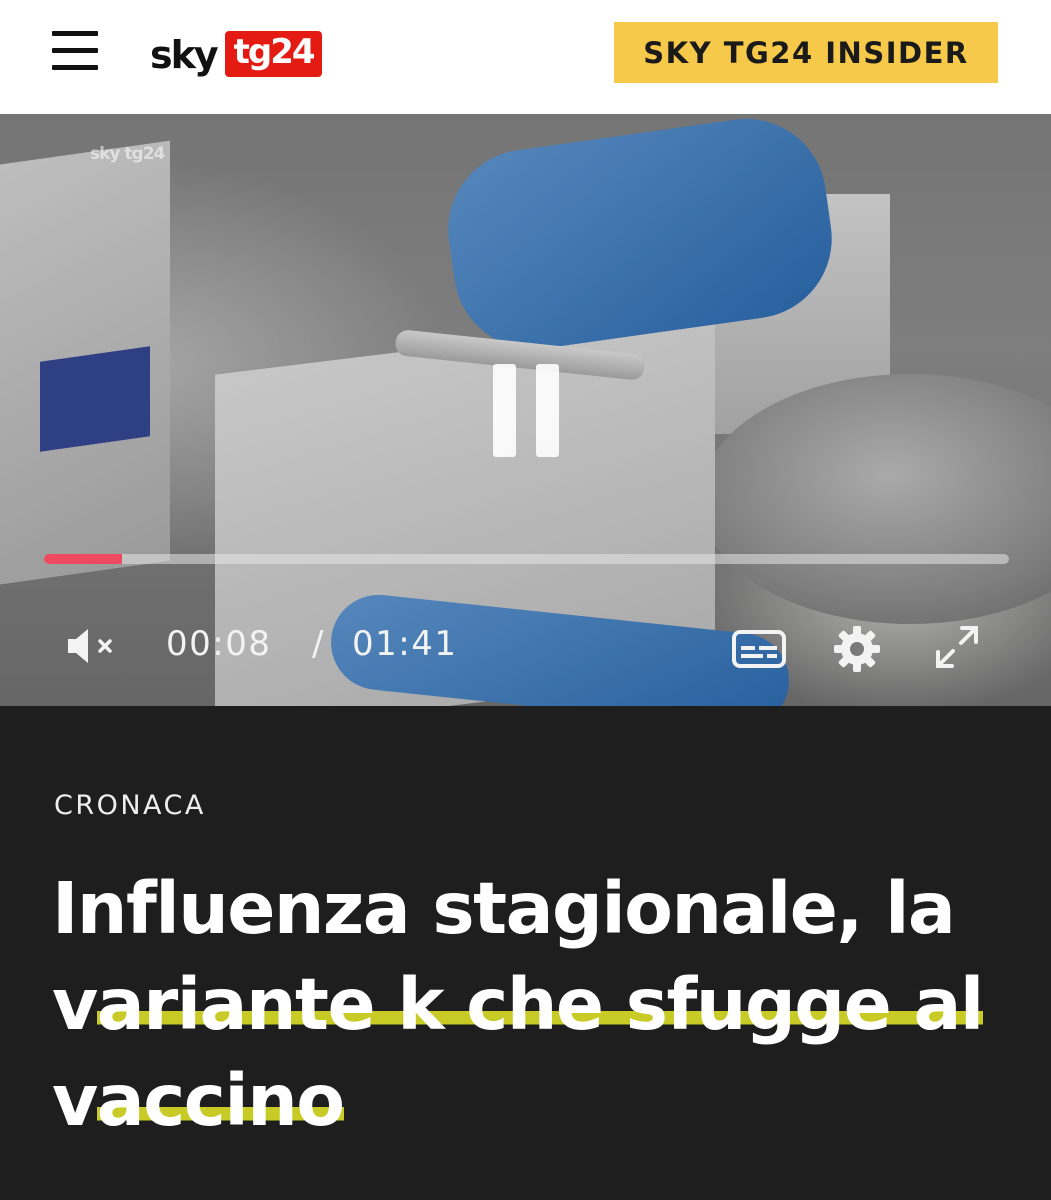  I want to click on progress-bar, so click(526, 559).